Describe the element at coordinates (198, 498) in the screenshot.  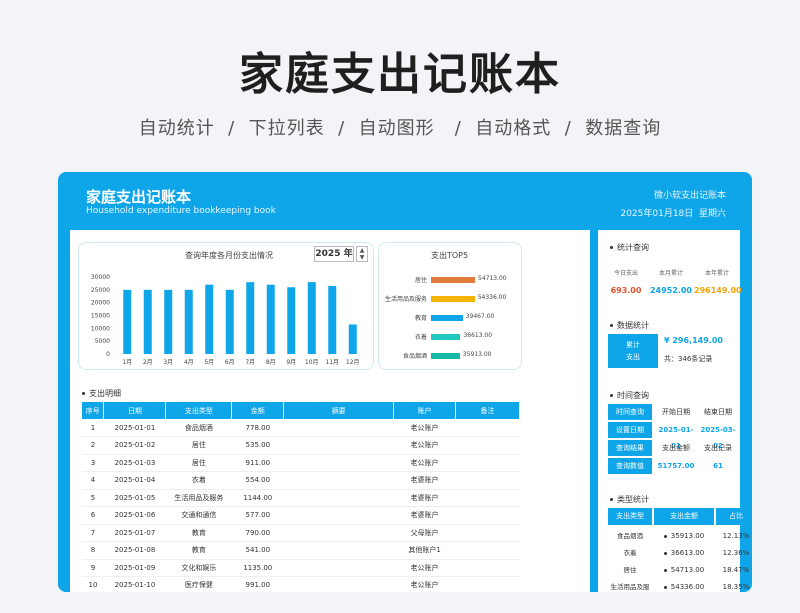
I see `table-cell: 生活用品及服务` at that location.